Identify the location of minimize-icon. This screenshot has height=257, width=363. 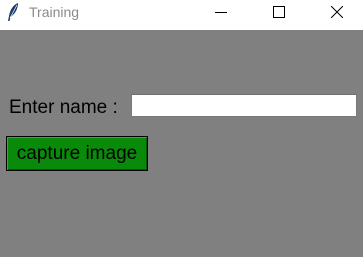
(221, 12).